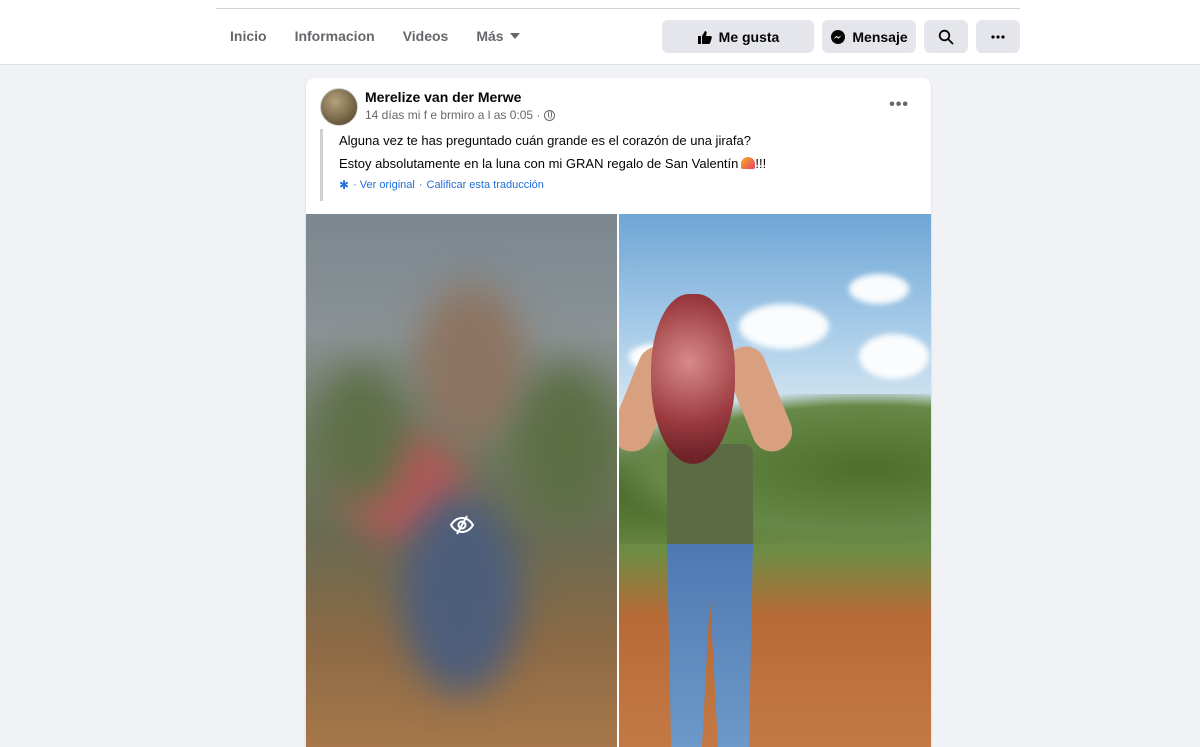 This screenshot has width=1200, height=747. I want to click on tab-label: Más, so click(490, 36).